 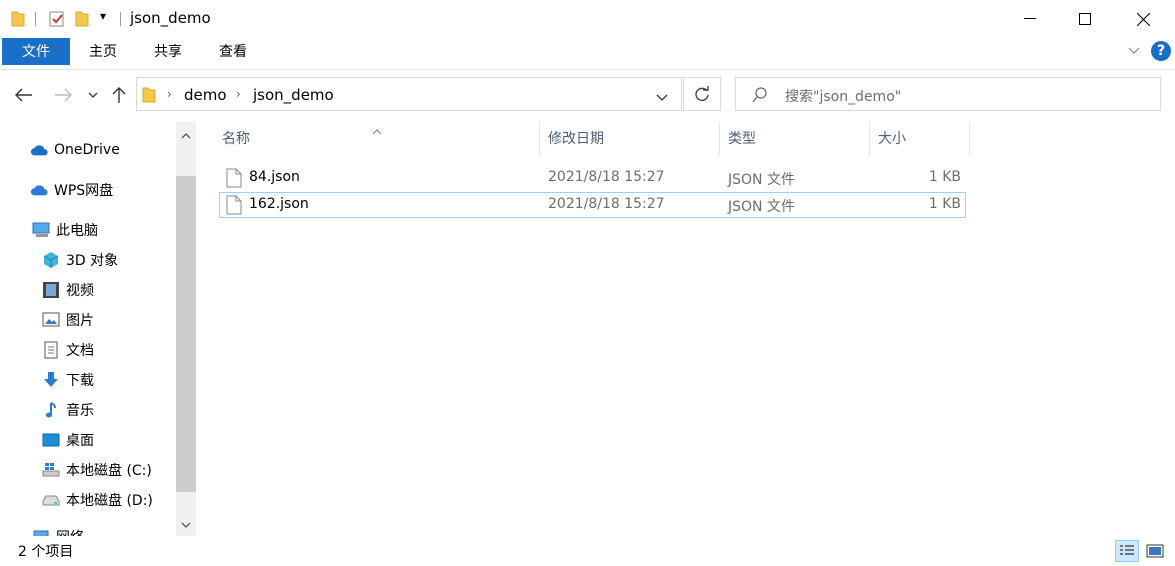 I want to click on sidebar-item-label: 本地磁盘 (D:), so click(x=109, y=501).